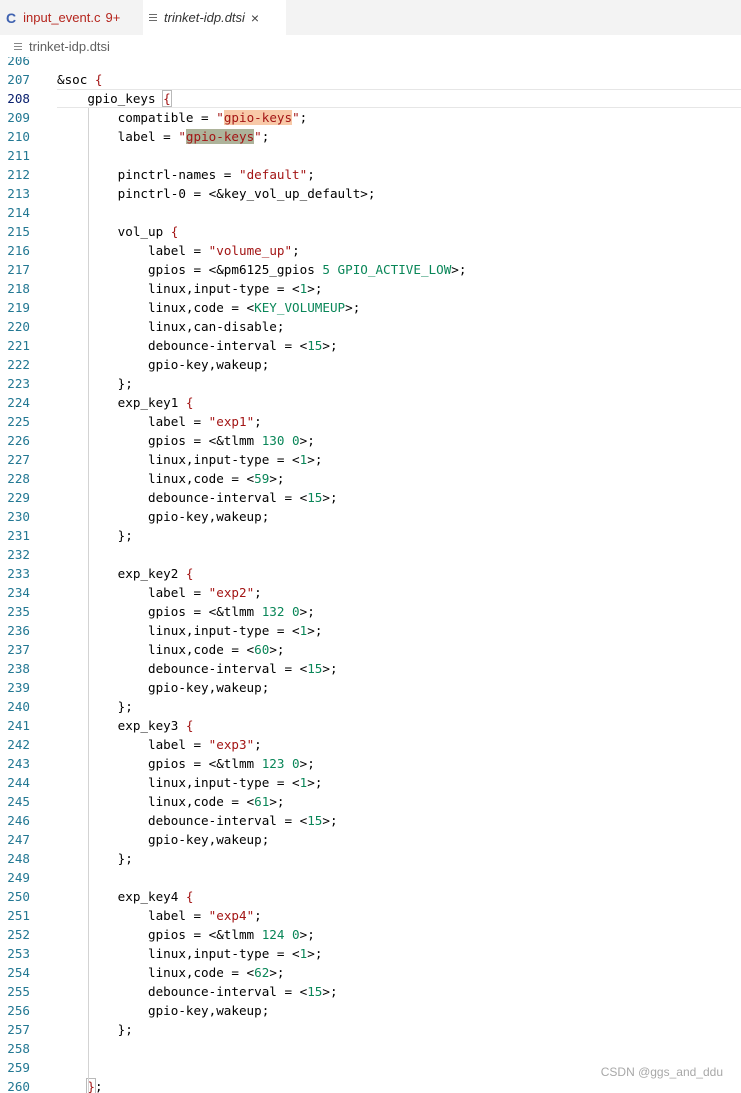 This screenshot has width=741, height=1093. Describe the element at coordinates (220, 117) in the screenshot. I see `code-token: "` at that location.